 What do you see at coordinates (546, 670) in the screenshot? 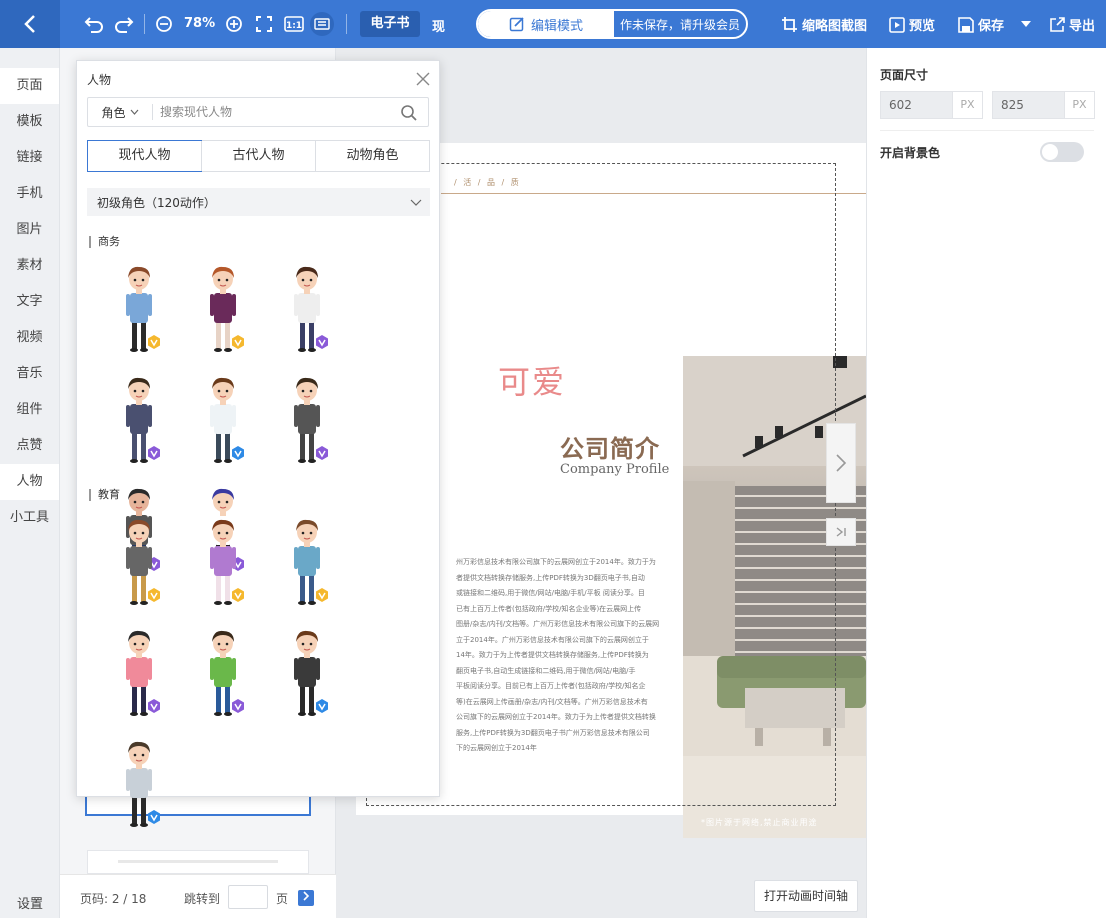
I see `body-line: 翻页电子书,自动生成链接和二维码,用于微信/网站/电脑/手` at bounding box center [546, 670].